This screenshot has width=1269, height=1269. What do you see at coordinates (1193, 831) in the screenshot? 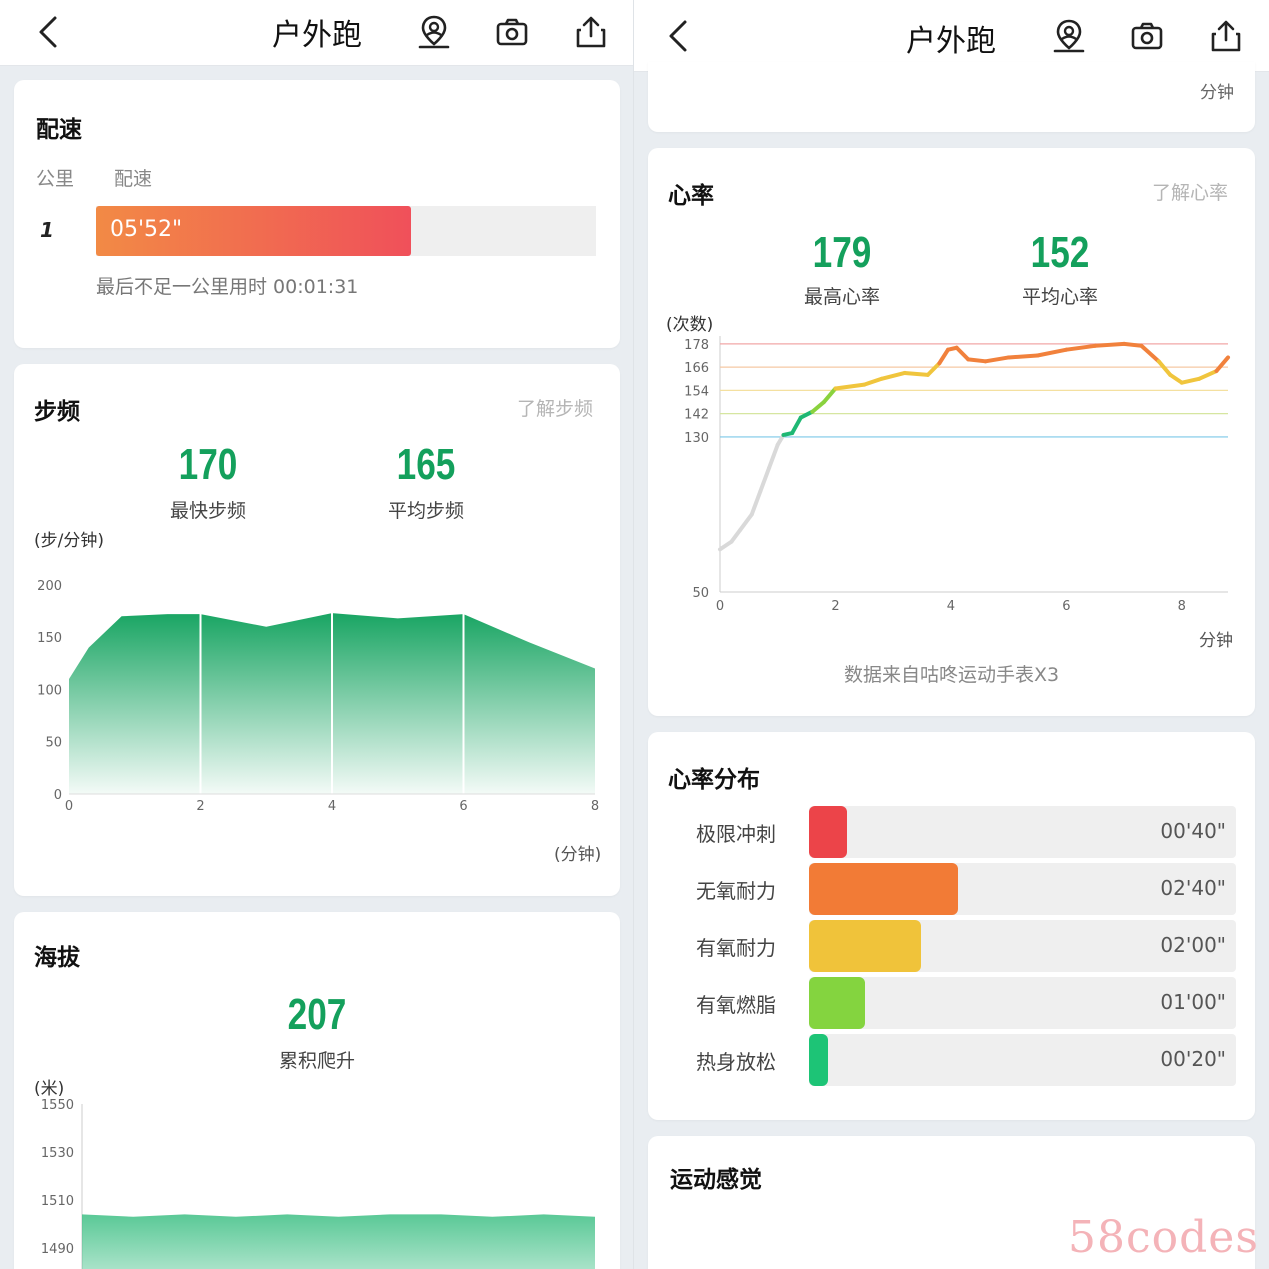
I see `zone-time: 00'40"` at bounding box center [1193, 831].